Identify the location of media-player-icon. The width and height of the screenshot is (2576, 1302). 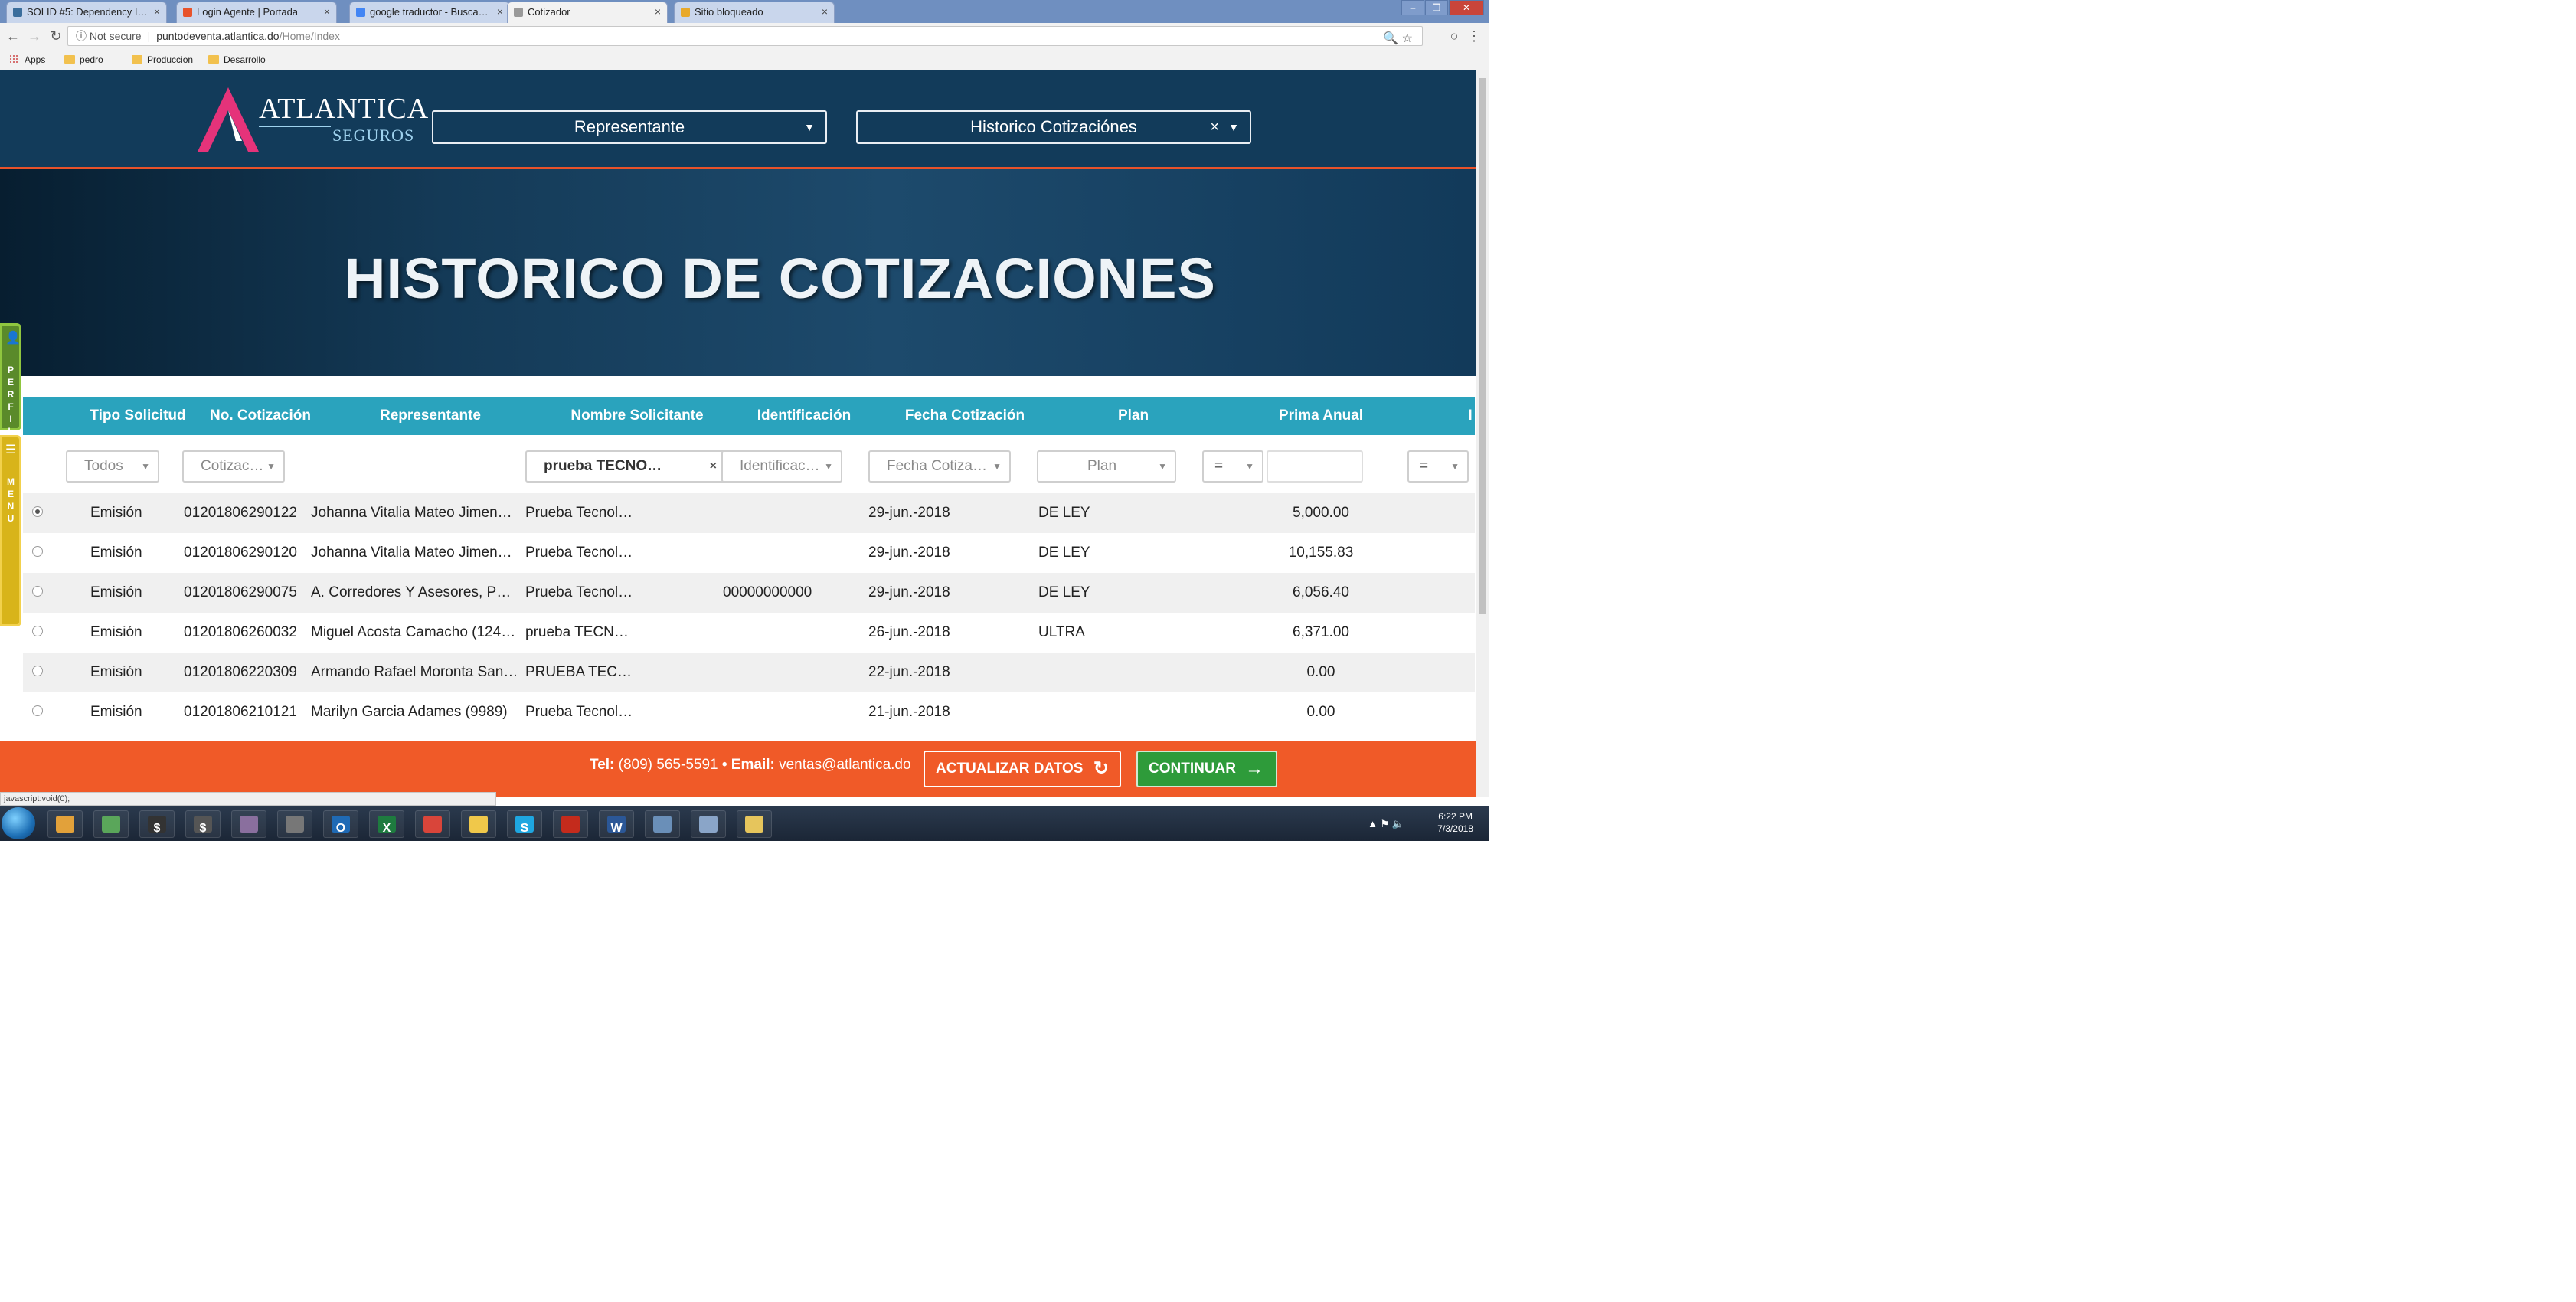
(65, 824).